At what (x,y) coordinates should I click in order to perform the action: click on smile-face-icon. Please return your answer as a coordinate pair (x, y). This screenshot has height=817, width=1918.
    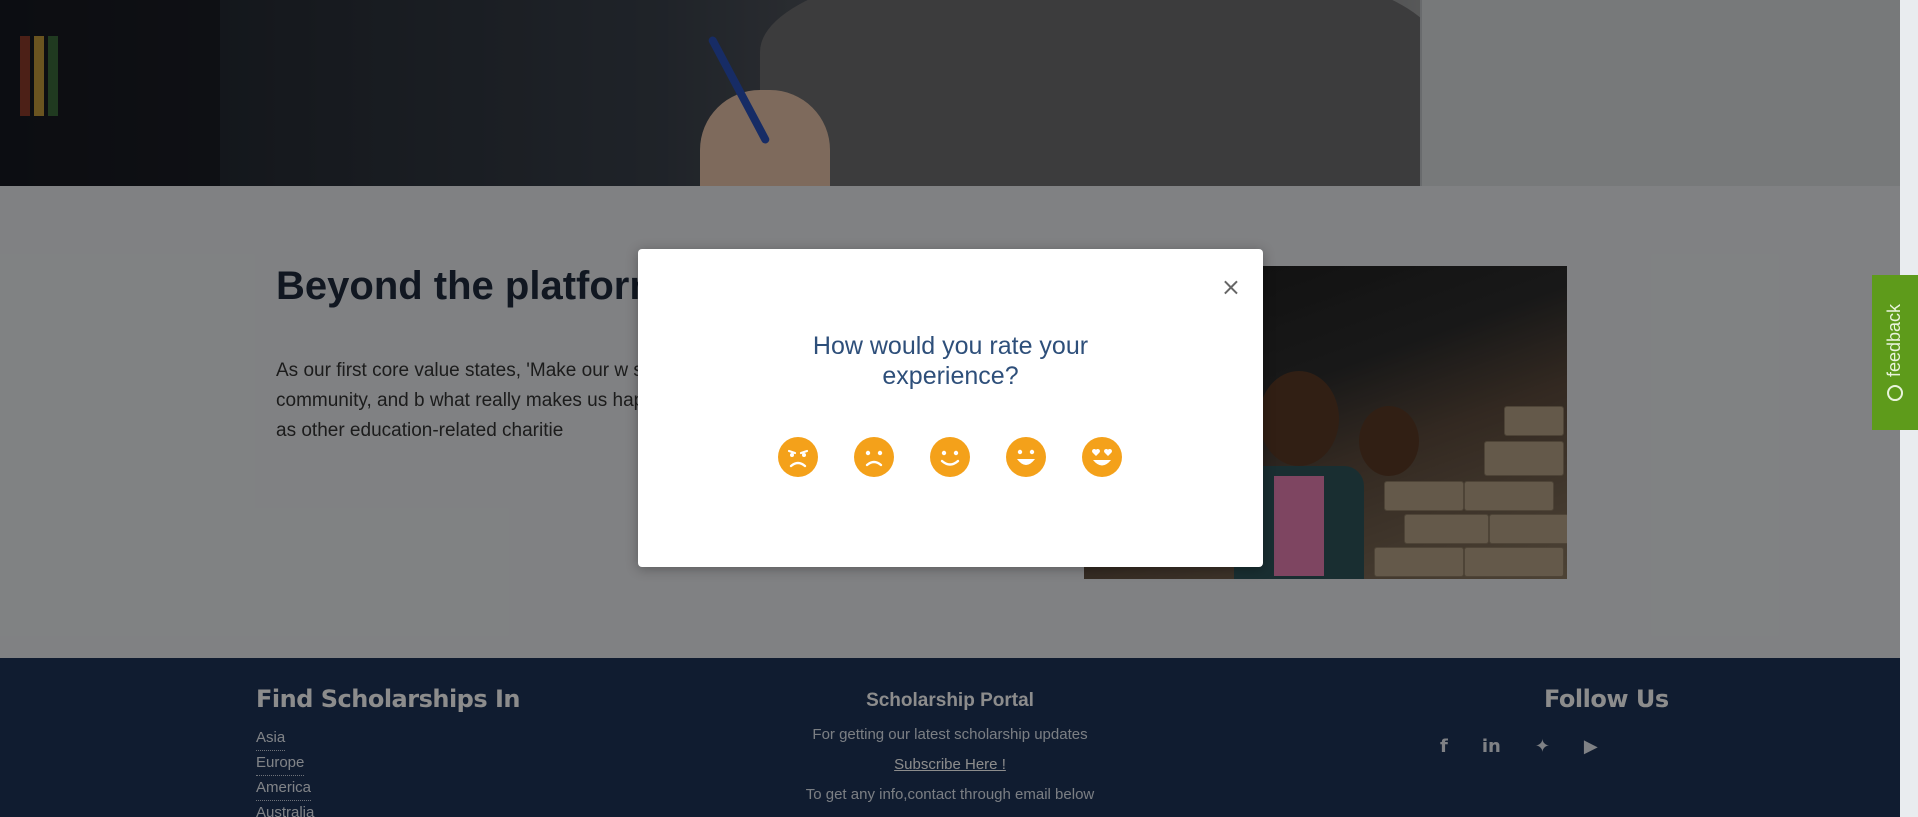
    Looking at the image, I should click on (950, 457).